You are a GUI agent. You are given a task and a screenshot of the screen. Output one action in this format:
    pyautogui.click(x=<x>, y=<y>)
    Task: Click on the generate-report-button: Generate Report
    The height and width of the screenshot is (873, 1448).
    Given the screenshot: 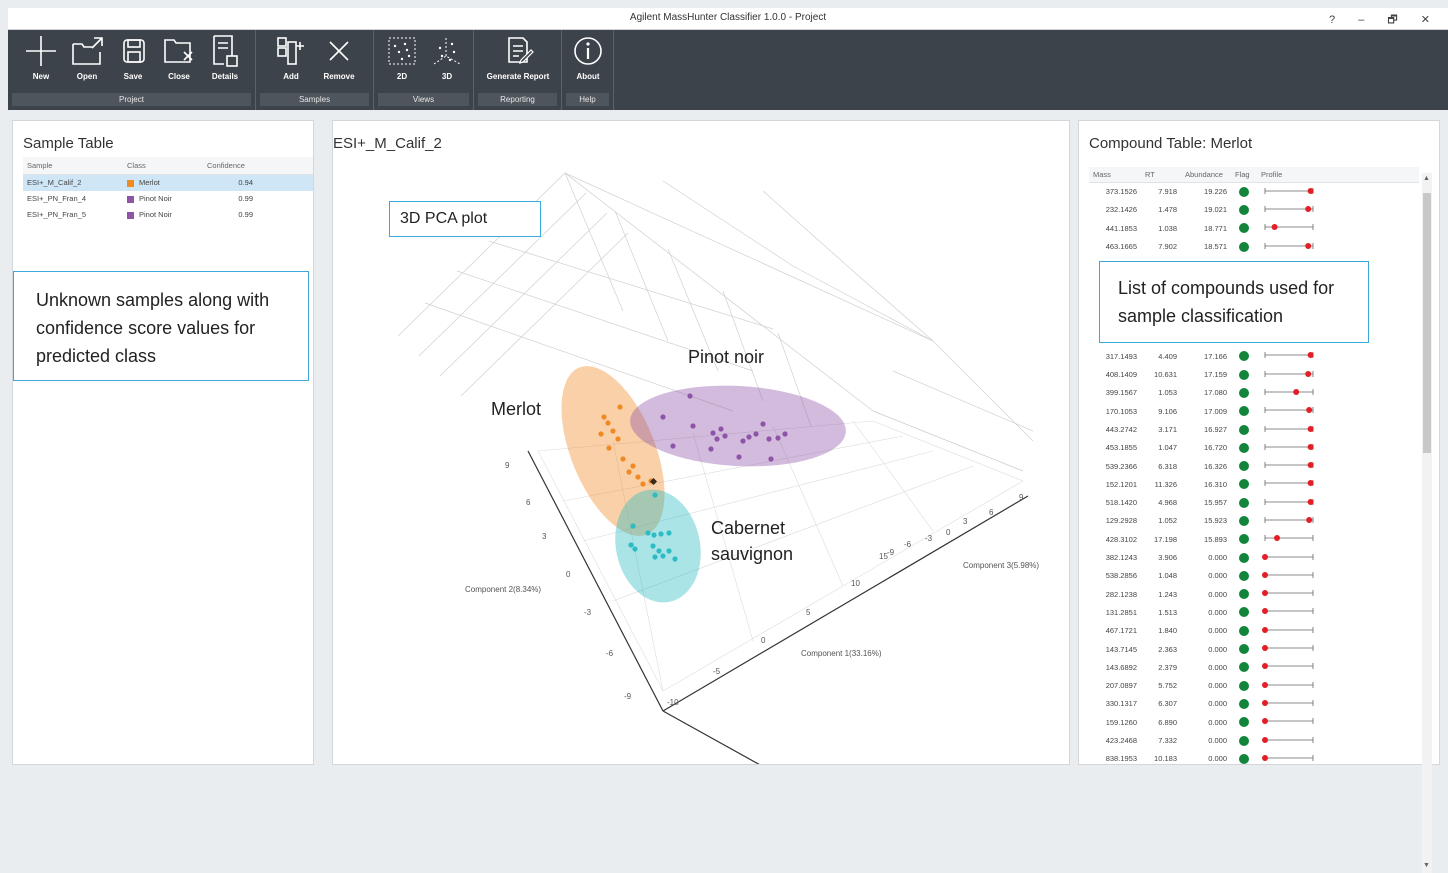 What is the action you would take?
    pyautogui.click(x=518, y=63)
    